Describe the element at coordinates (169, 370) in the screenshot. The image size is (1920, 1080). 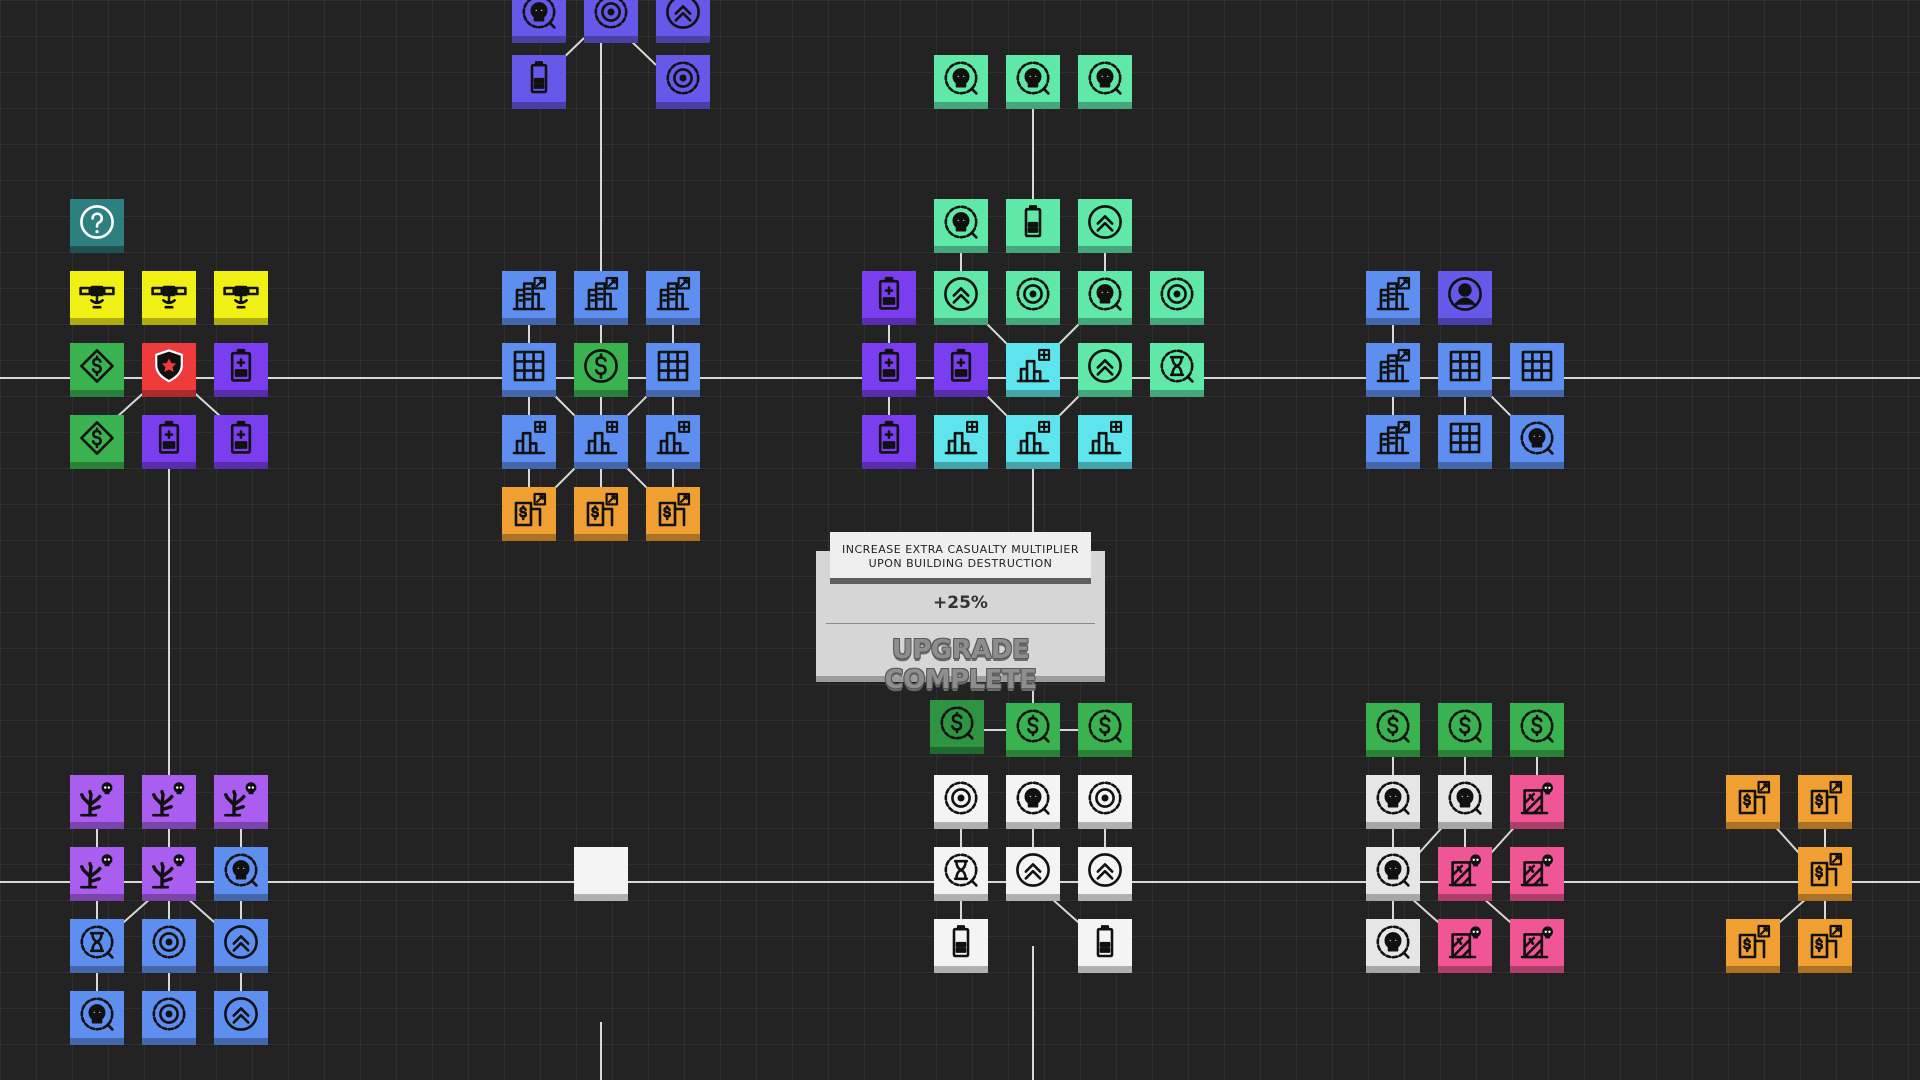
I see `upgrade-node-police-badge` at that location.